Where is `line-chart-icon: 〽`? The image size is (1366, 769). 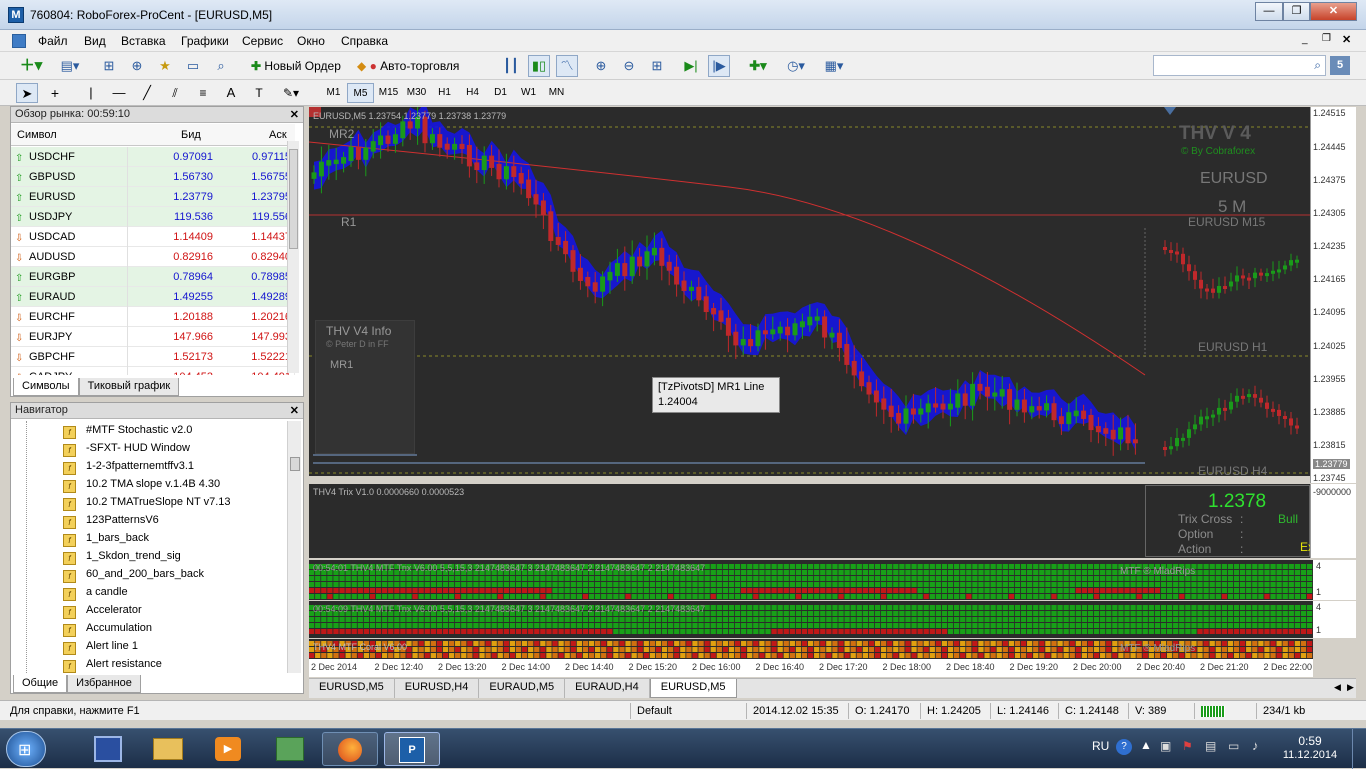
line-chart-icon: 〽 is located at coordinates (567, 66).